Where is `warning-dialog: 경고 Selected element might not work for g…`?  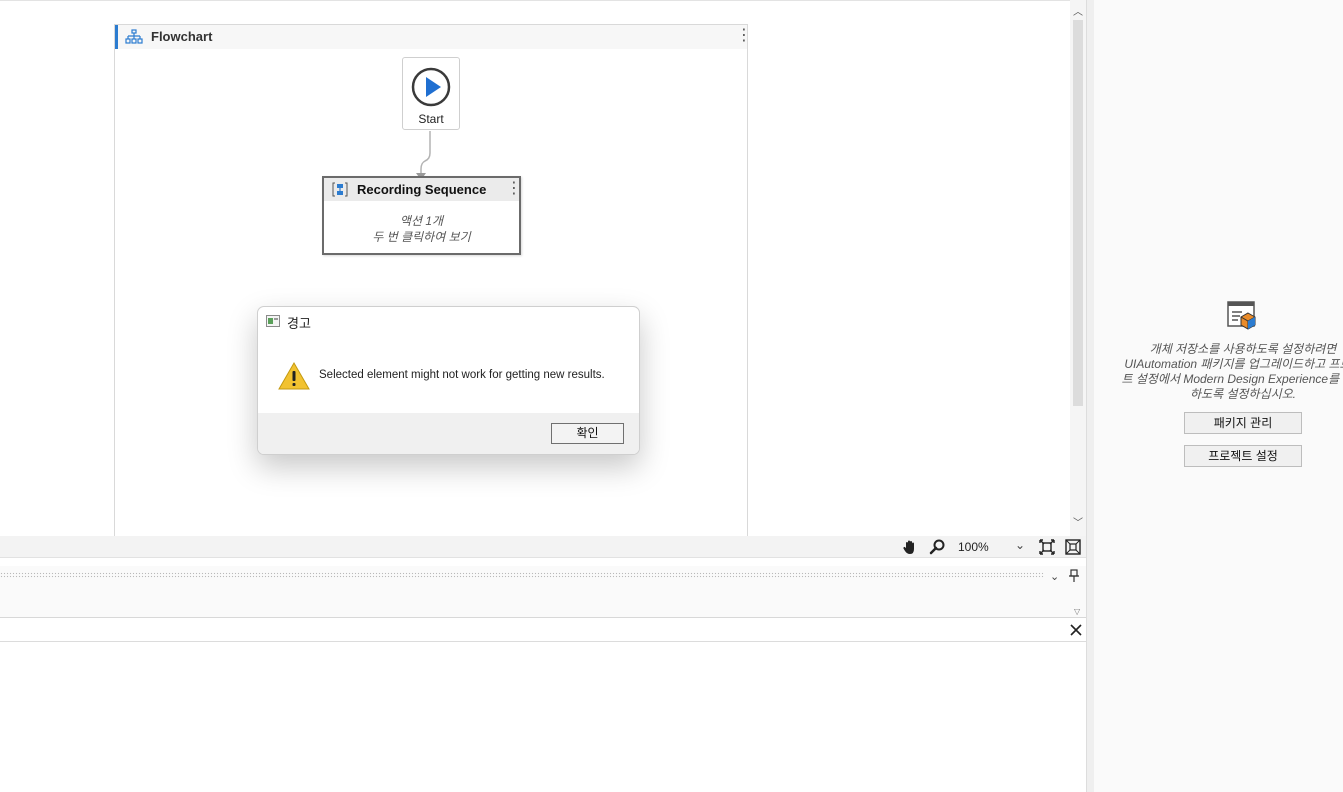
warning-dialog: 경고 Selected element might not work for g… is located at coordinates (448, 380).